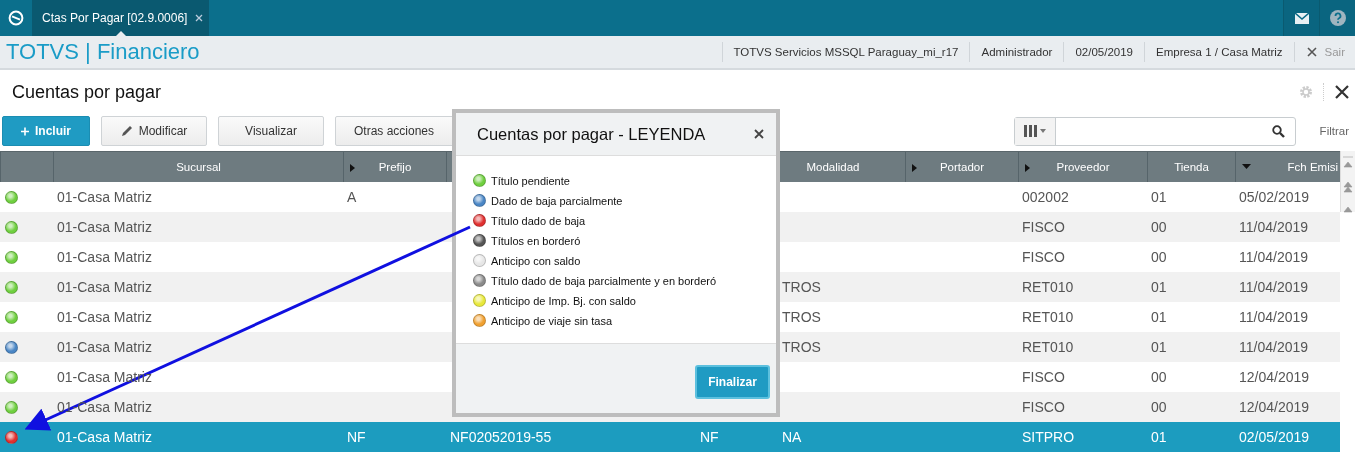 The height and width of the screenshot is (463, 1355). I want to click on brand-title: TOTVS | Financiero, so click(103, 52).